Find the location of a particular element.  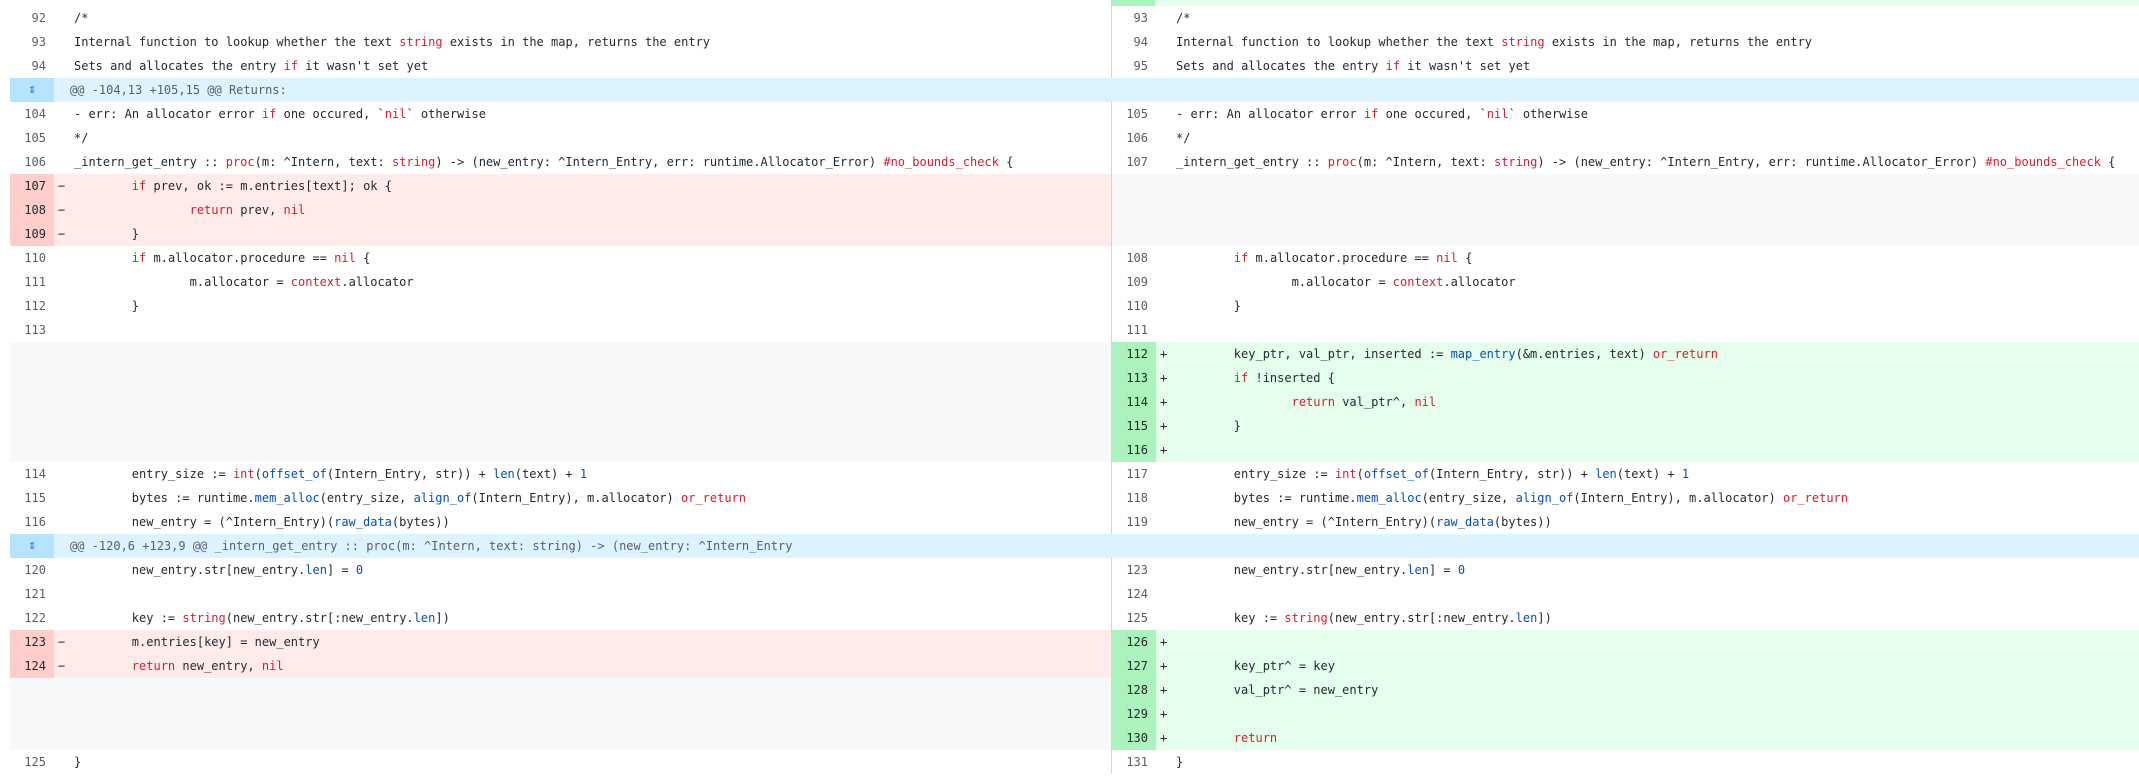

right-pane-line: 116 + is located at coordinates (1625, 450).